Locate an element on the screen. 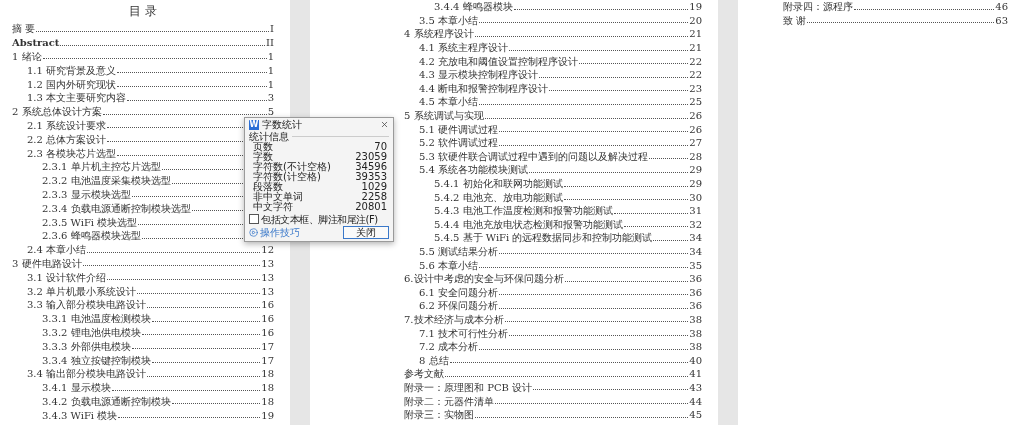 This screenshot has height=425, width=1024. checkbox-label: 包括文本框、脚注和尾注(F) is located at coordinates (319, 219).